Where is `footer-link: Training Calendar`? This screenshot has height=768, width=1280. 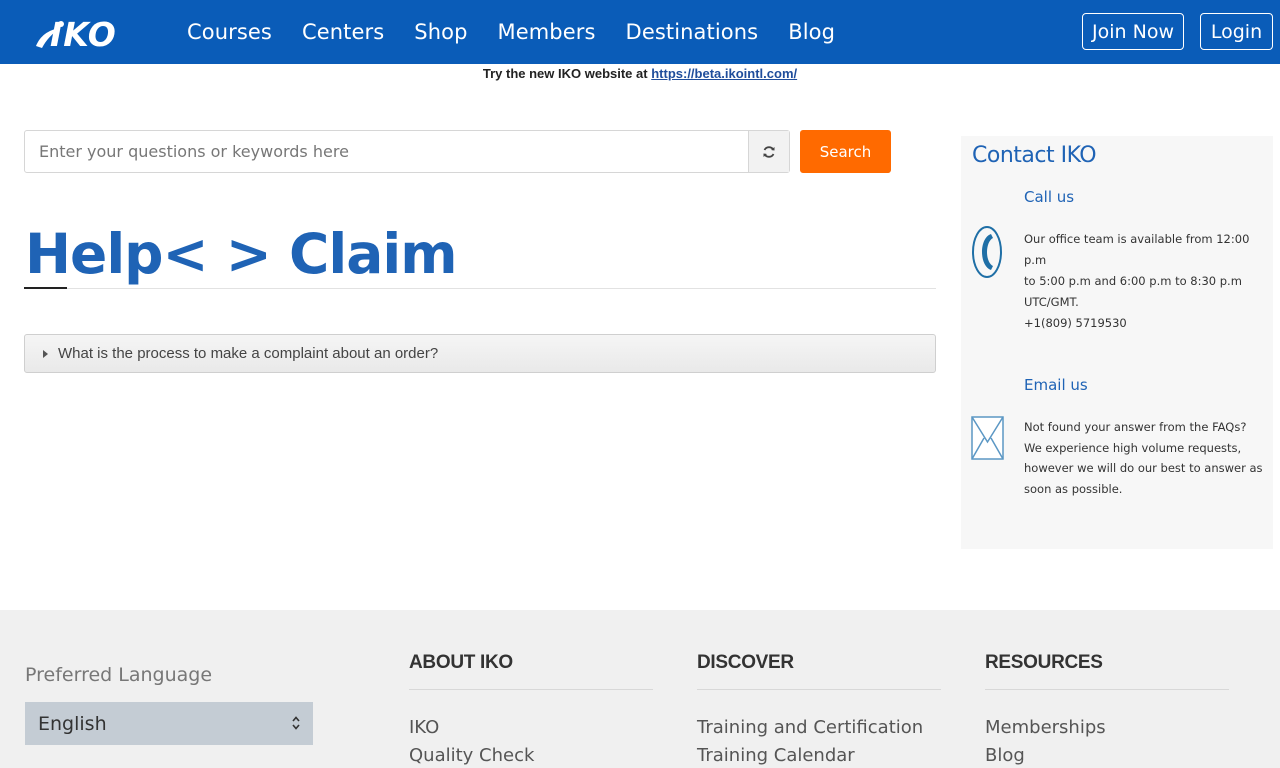
footer-link: Training Calendar is located at coordinates (819, 755).